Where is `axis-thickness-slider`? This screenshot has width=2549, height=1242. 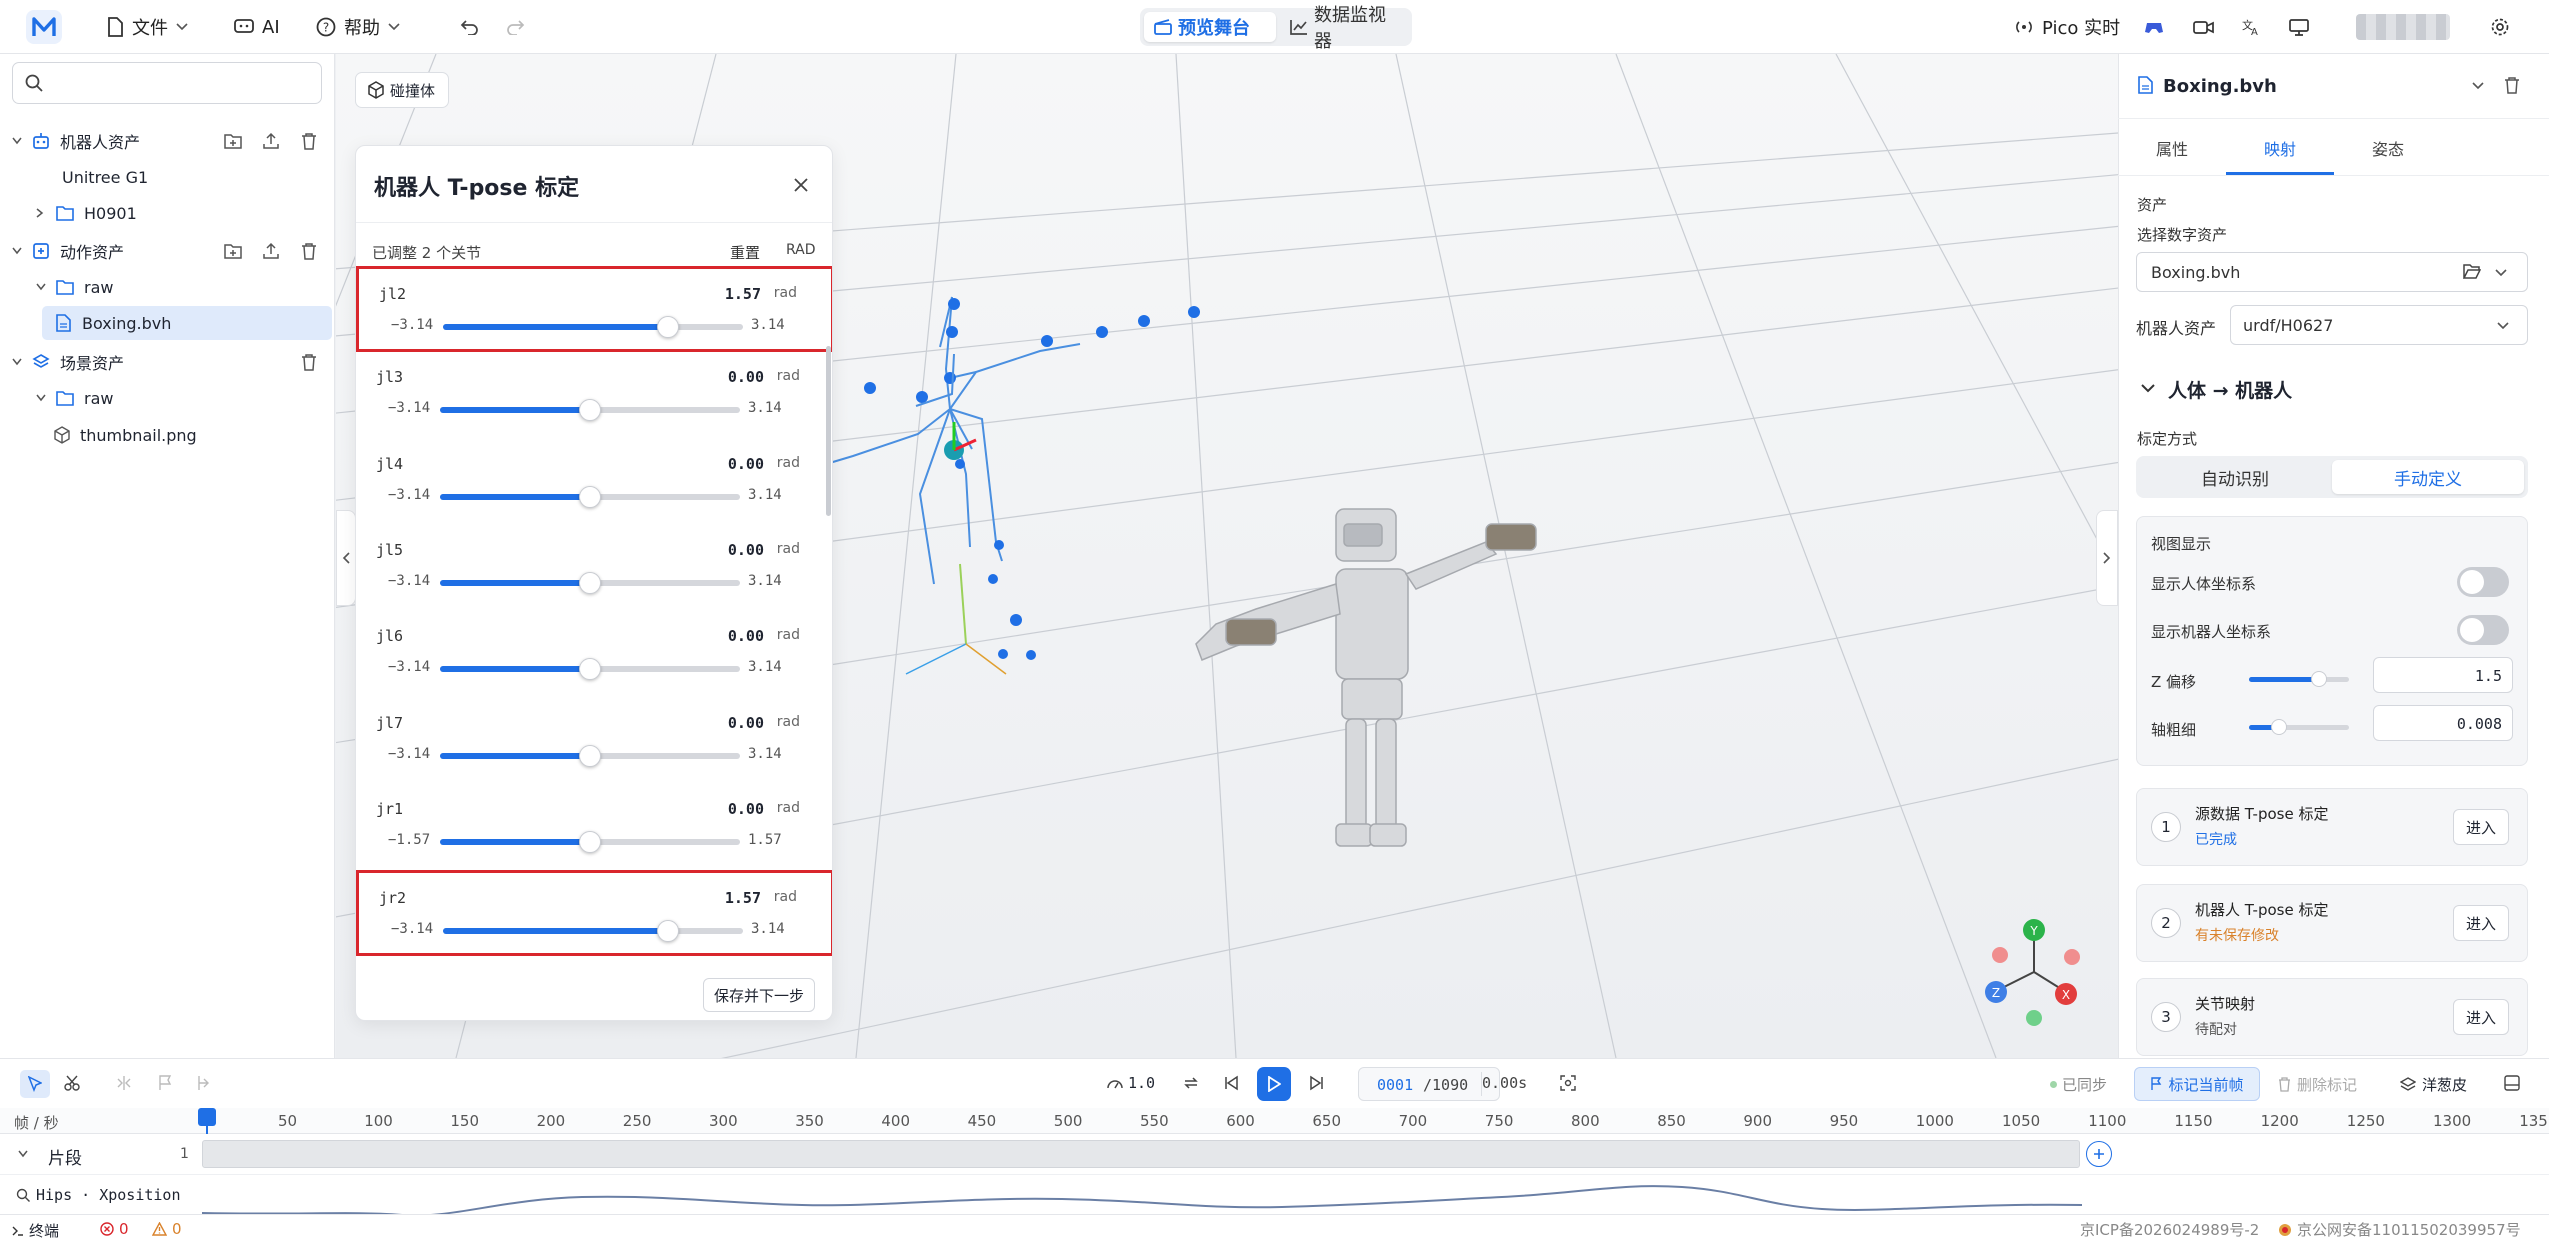
axis-thickness-slider is located at coordinates (2299, 727).